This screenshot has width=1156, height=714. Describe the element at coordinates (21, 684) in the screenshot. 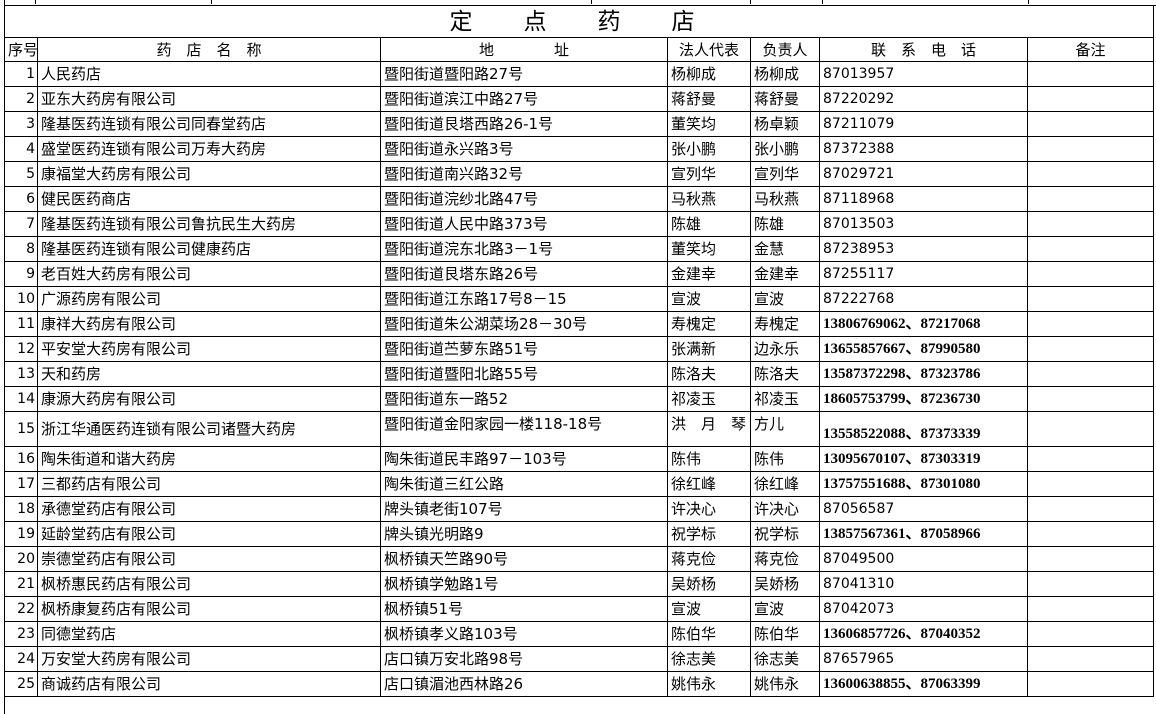

I see `cell-seq: 25` at that location.